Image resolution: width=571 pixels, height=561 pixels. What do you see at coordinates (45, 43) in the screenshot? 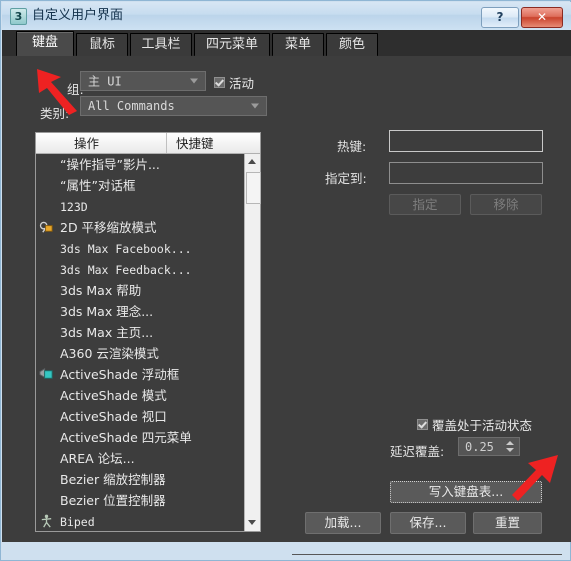
I see `tab-0: 键盘` at bounding box center [45, 43].